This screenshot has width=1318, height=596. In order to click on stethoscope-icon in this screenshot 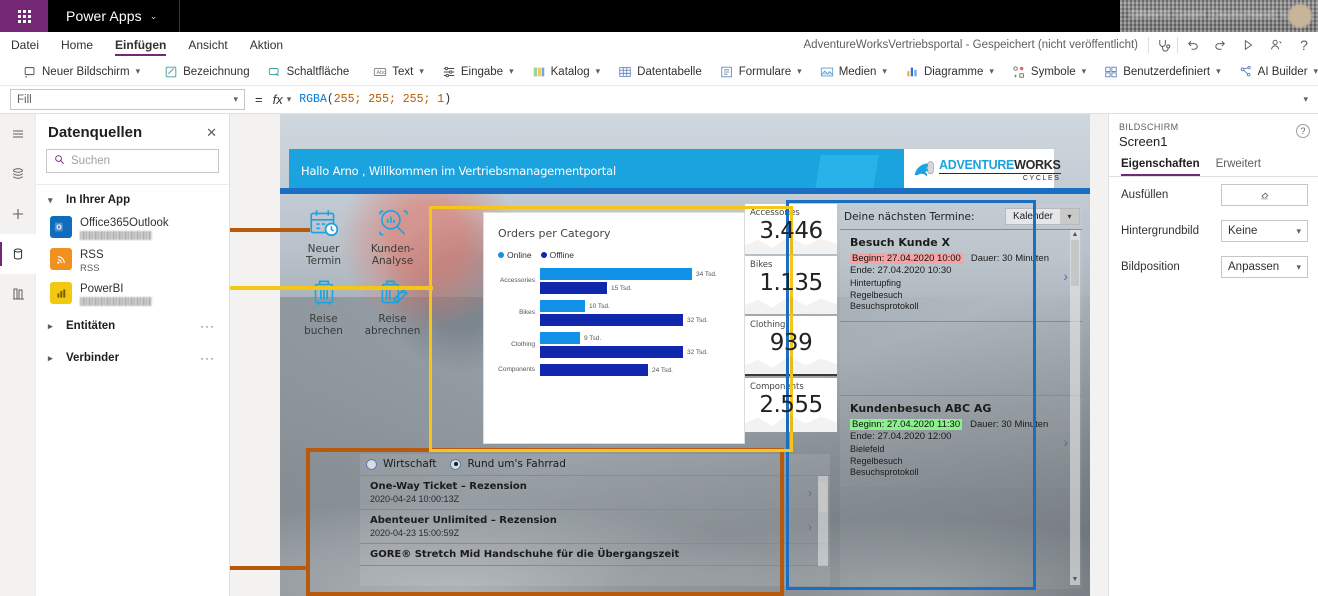, I will do `click(1163, 45)`.